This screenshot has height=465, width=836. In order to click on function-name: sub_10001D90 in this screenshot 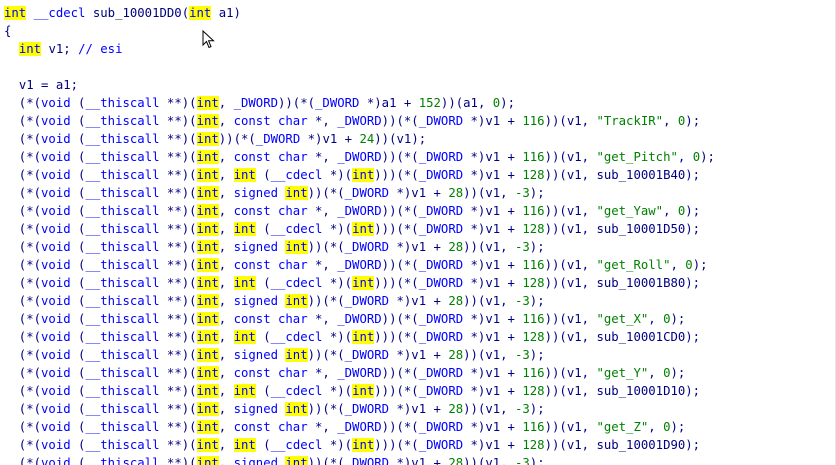, I will do `click(640, 445)`.